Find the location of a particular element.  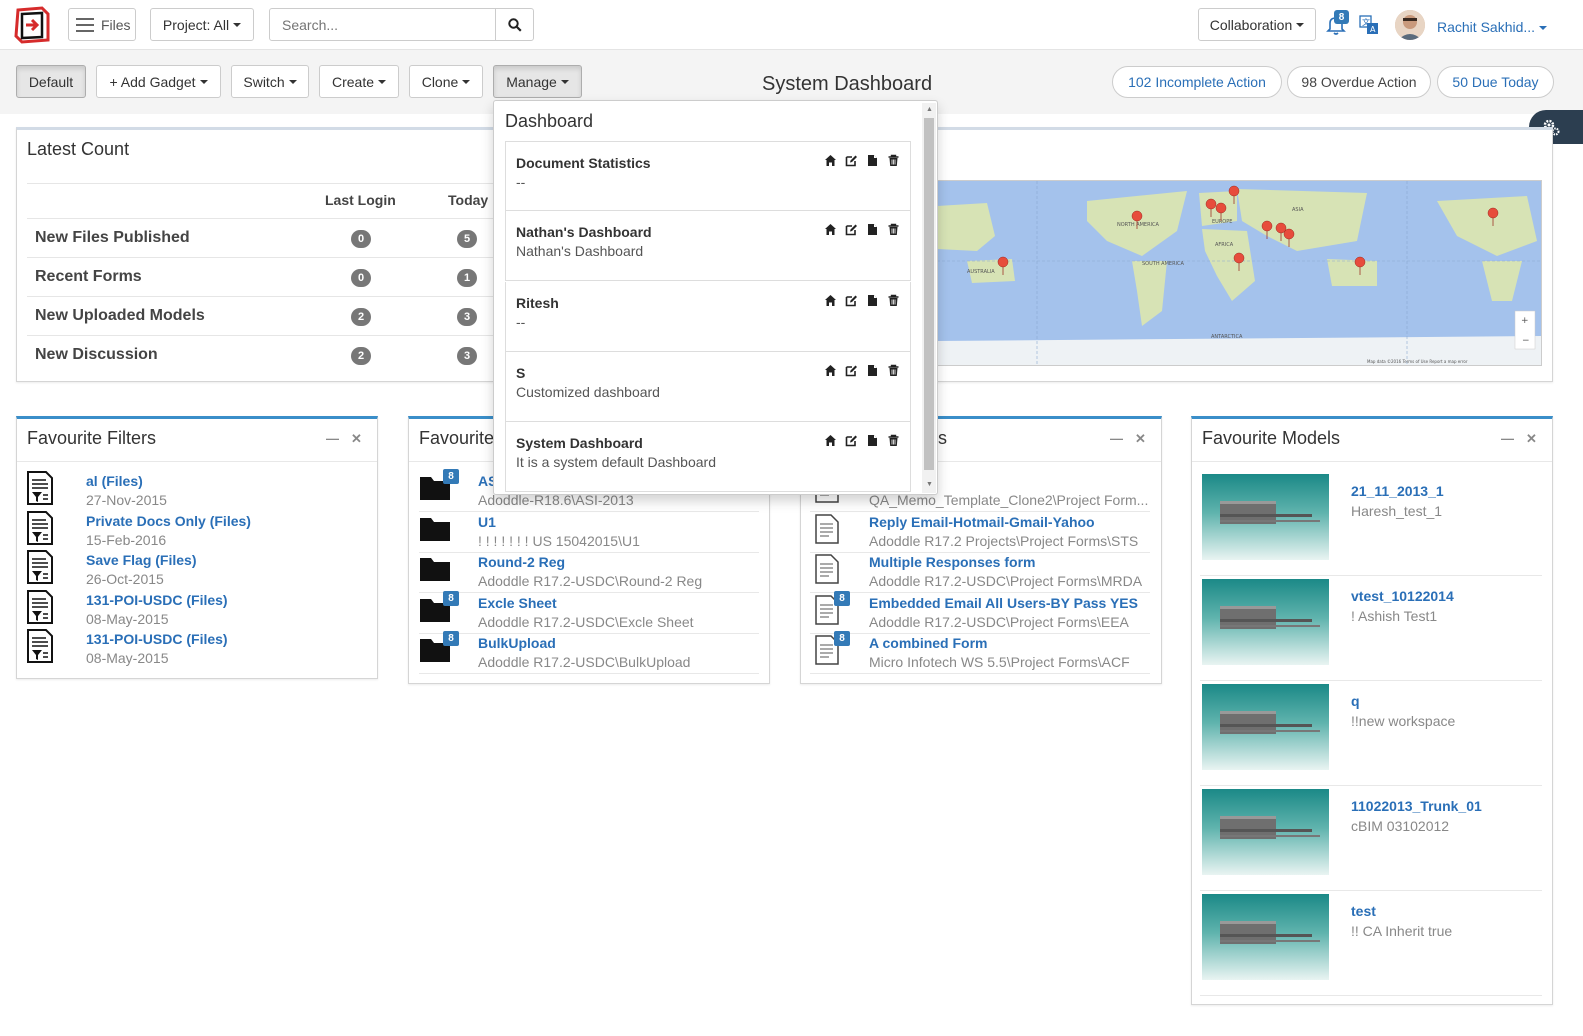

model-link: 21_11_2013_1 is located at coordinates (1397, 491).